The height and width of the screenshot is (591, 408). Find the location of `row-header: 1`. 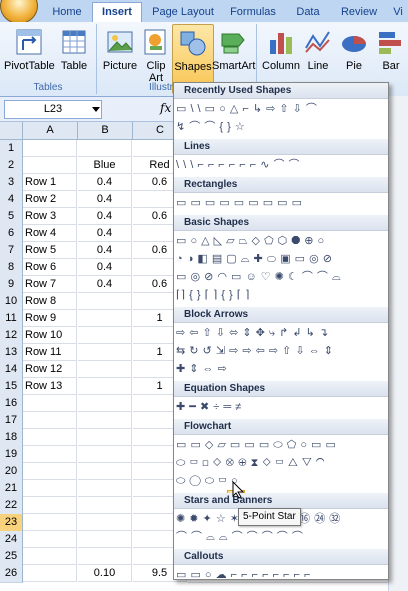

row-header: 1 is located at coordinates (11, 149).